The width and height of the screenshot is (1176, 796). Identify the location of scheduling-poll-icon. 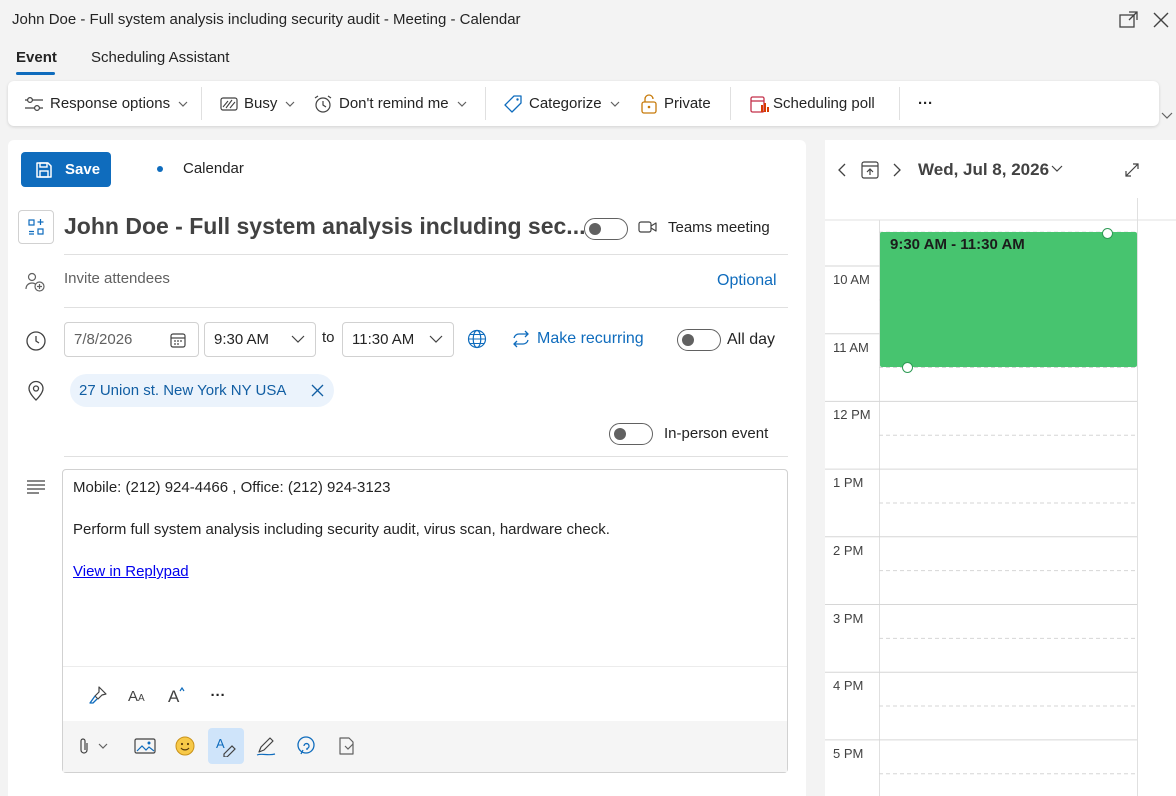
(759, 104).